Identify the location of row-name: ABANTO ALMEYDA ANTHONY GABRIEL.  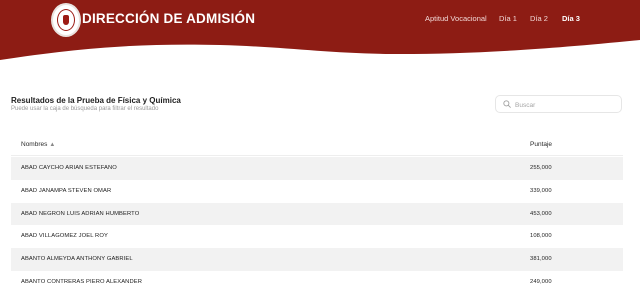
(77, 259).